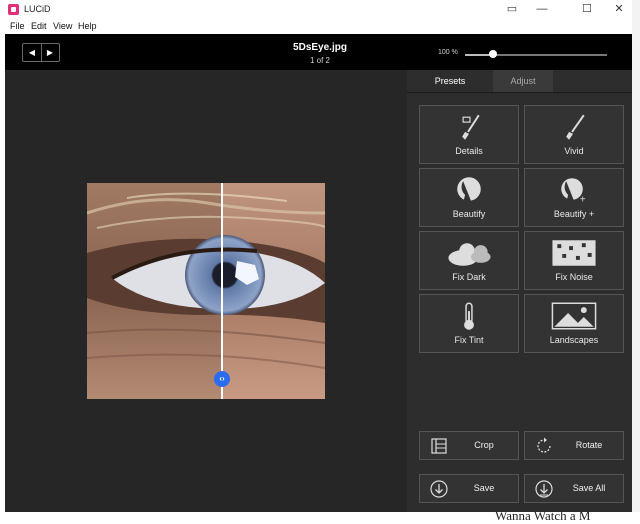 This screenshot has height=524, width=640. What do you see at coordinates (536, 54) in the screenshot?
I see `zoom-slider` at bounding box center [536, 54].